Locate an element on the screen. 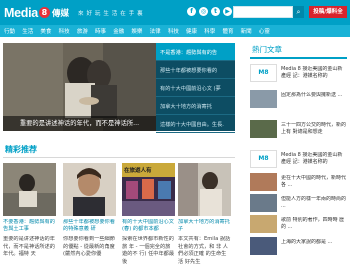  instagram-icon: ◎ is located at coordinates (203, 11).